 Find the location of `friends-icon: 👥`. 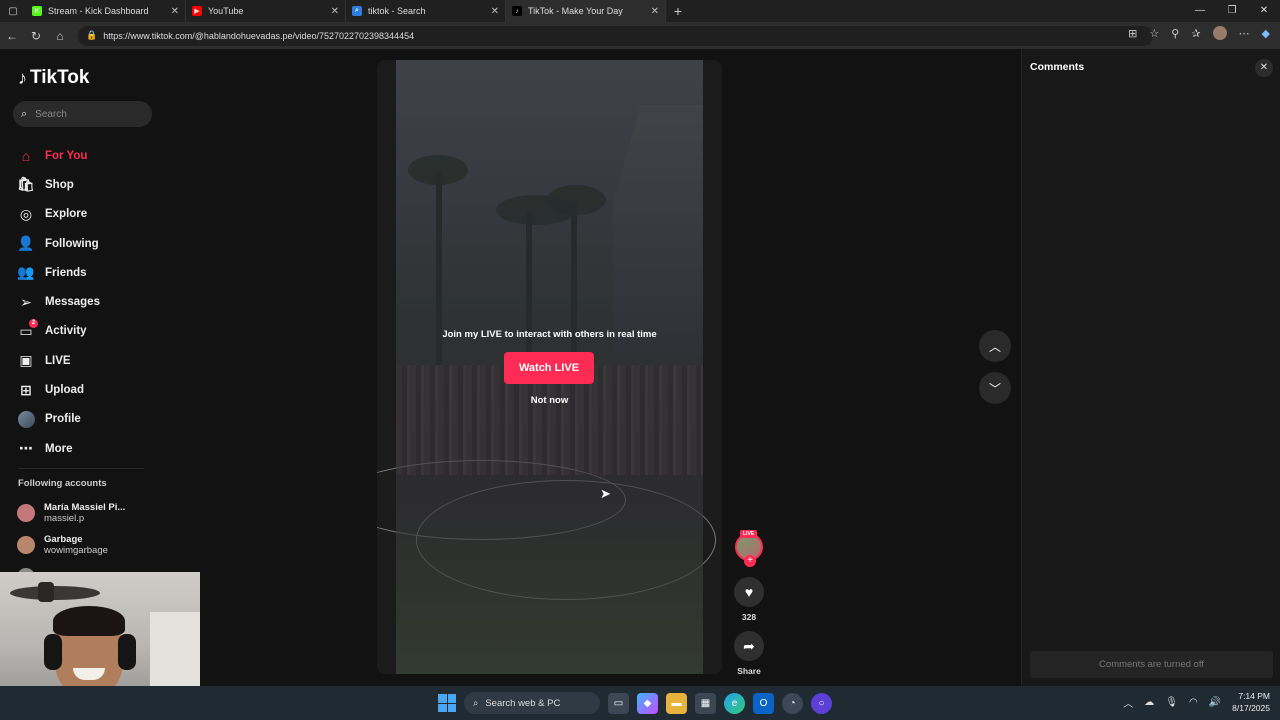

friends-icon: 👥 is located at coordinates (26, 273).